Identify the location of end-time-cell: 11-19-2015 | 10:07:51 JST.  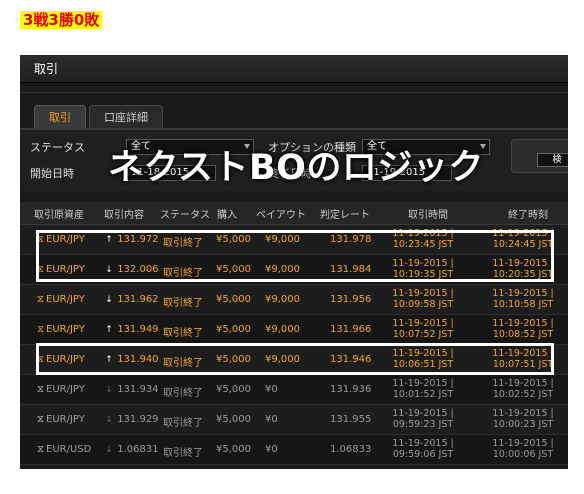
(523, 359).